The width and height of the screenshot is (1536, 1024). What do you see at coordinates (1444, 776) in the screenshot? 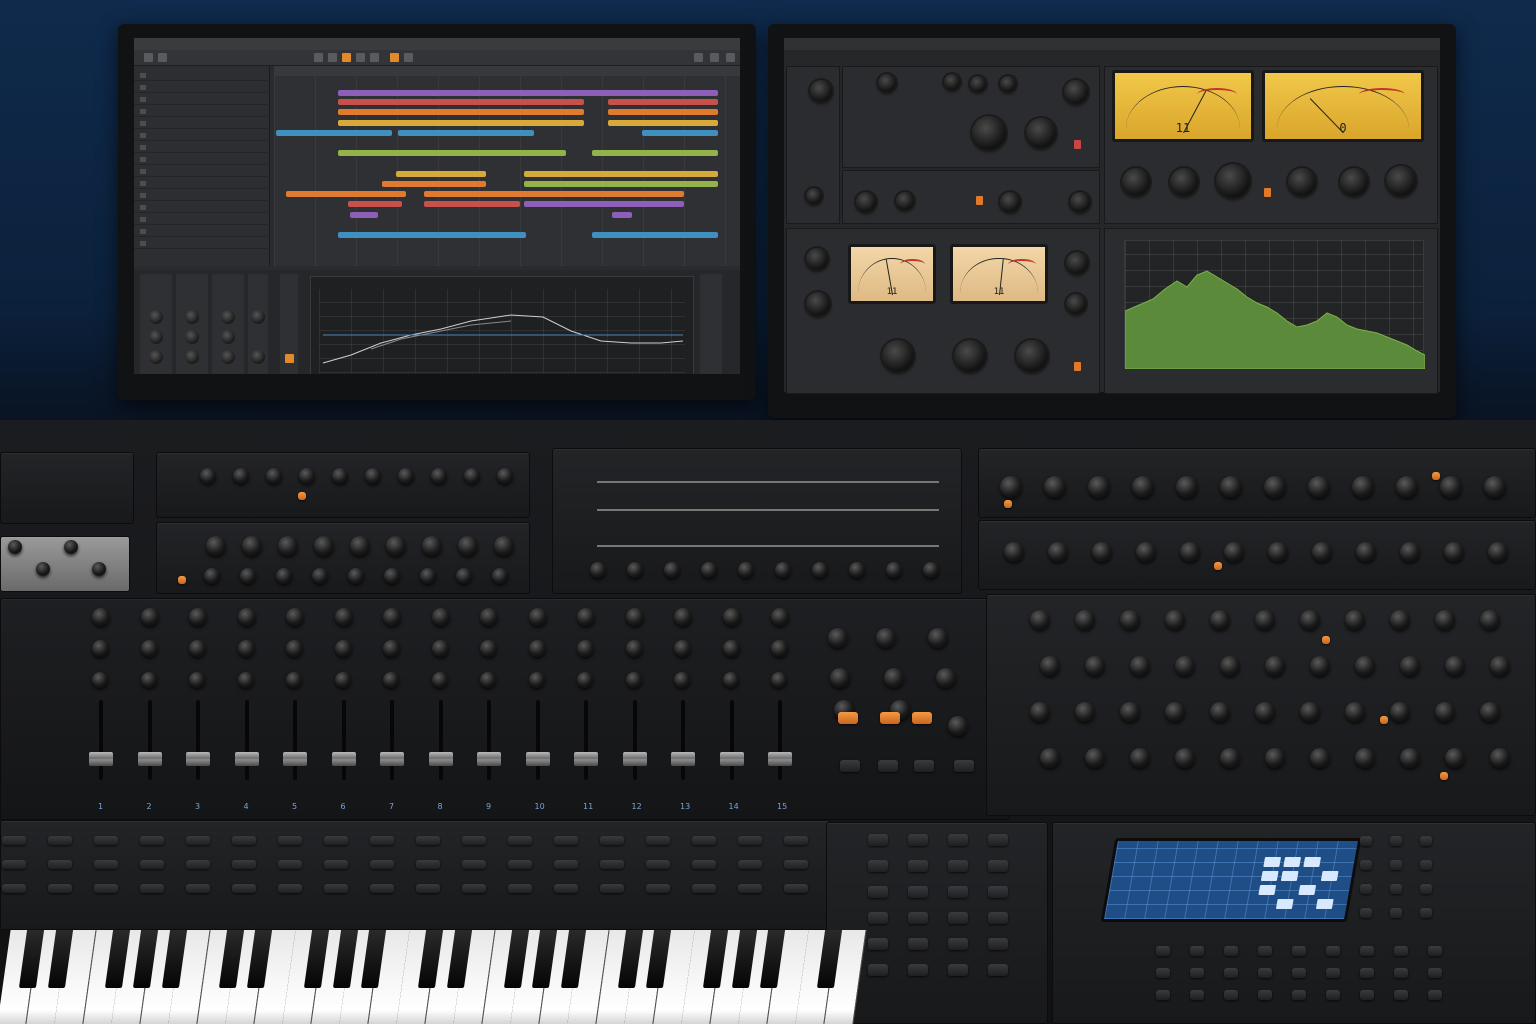
I see `orange-button` at bounding box center [1444, 776].